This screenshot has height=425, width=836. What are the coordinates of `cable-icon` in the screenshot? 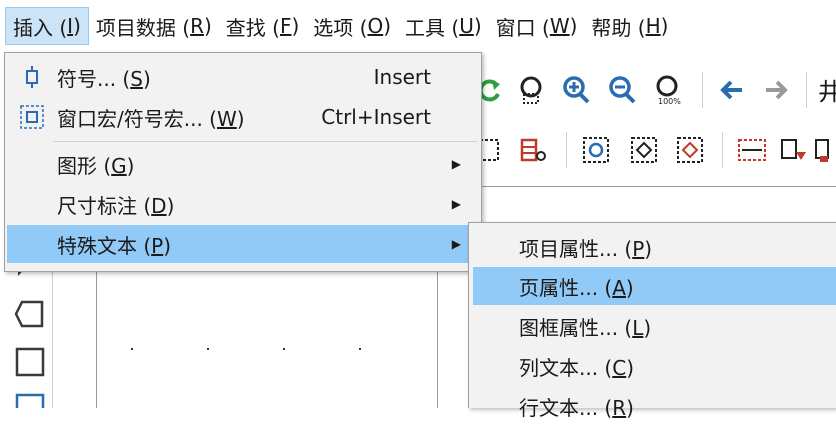 It's located at (752, 150).